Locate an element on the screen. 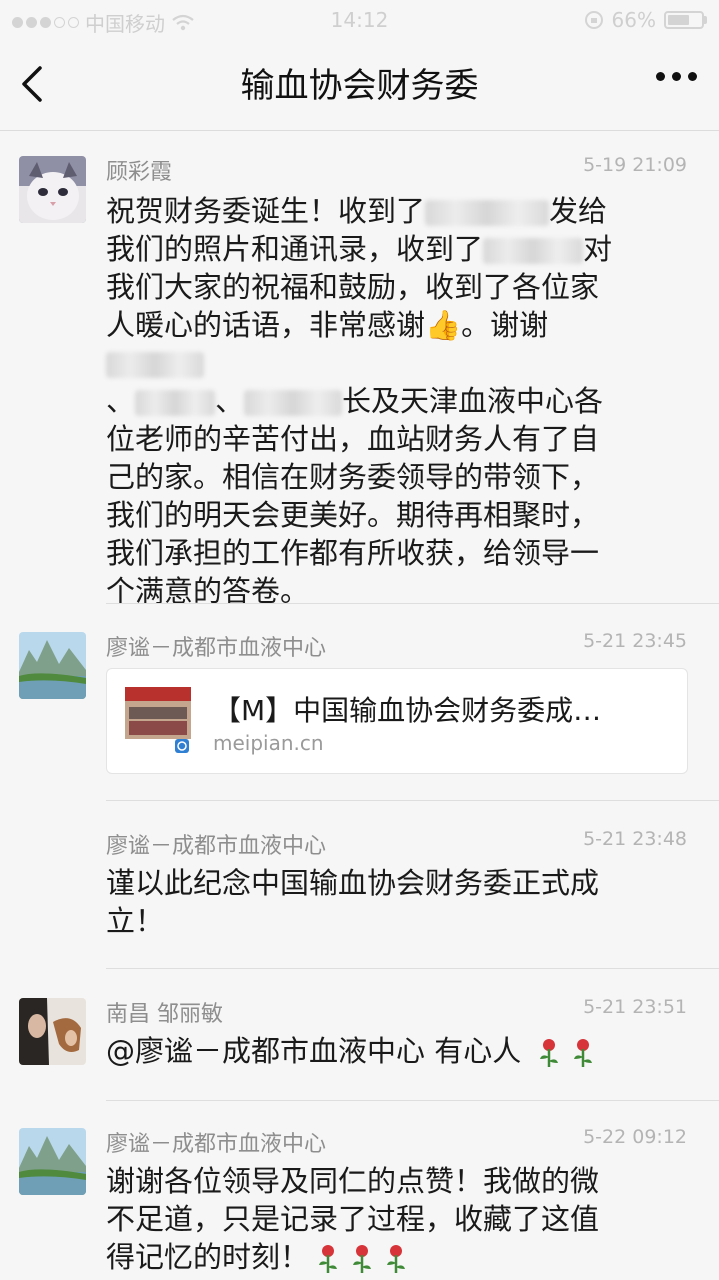 This screenshot has height=1280, width=719. comment-text: @廖谧－成都市血液中心 有心人 is located at coordinates (386, 1051).